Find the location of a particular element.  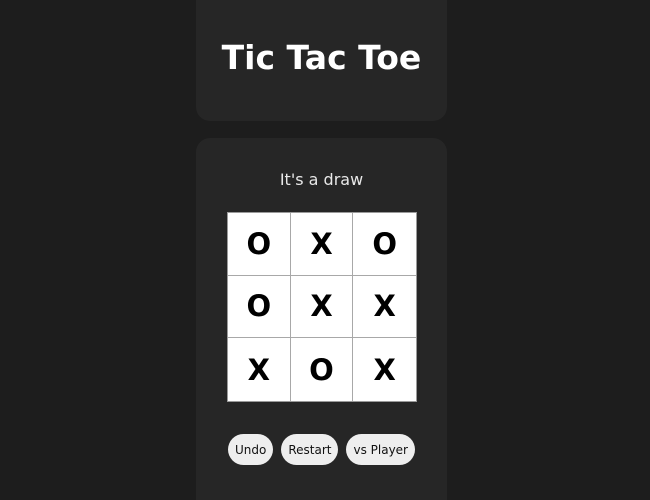

undo-button: Undo is located at coordinates (250, 449).